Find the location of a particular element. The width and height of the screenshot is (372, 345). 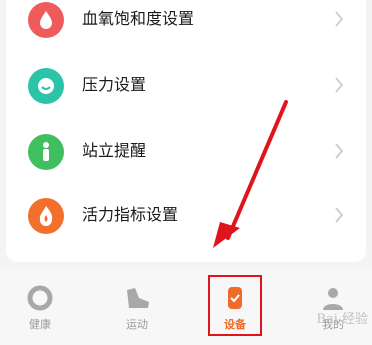

setting-label: 压力设置 is located at coordinates (114, 84).